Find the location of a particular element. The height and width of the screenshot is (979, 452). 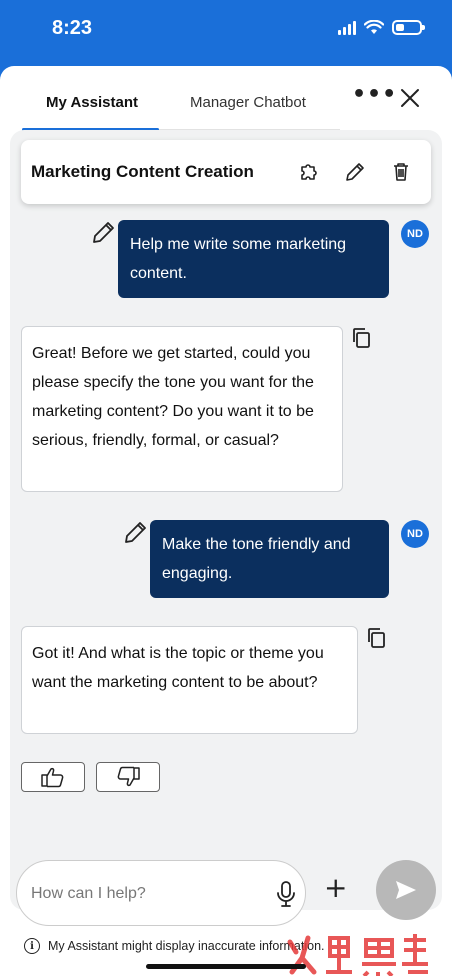

pencil-icon is located at coordinates (355, 172).